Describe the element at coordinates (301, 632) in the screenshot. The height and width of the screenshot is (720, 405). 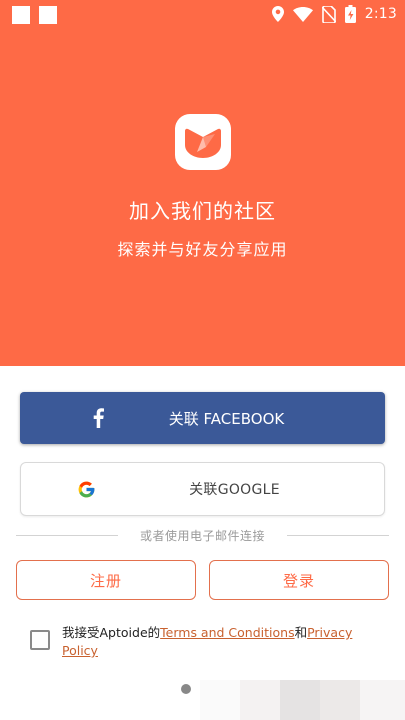
I see `terms-and: 和` at that location.